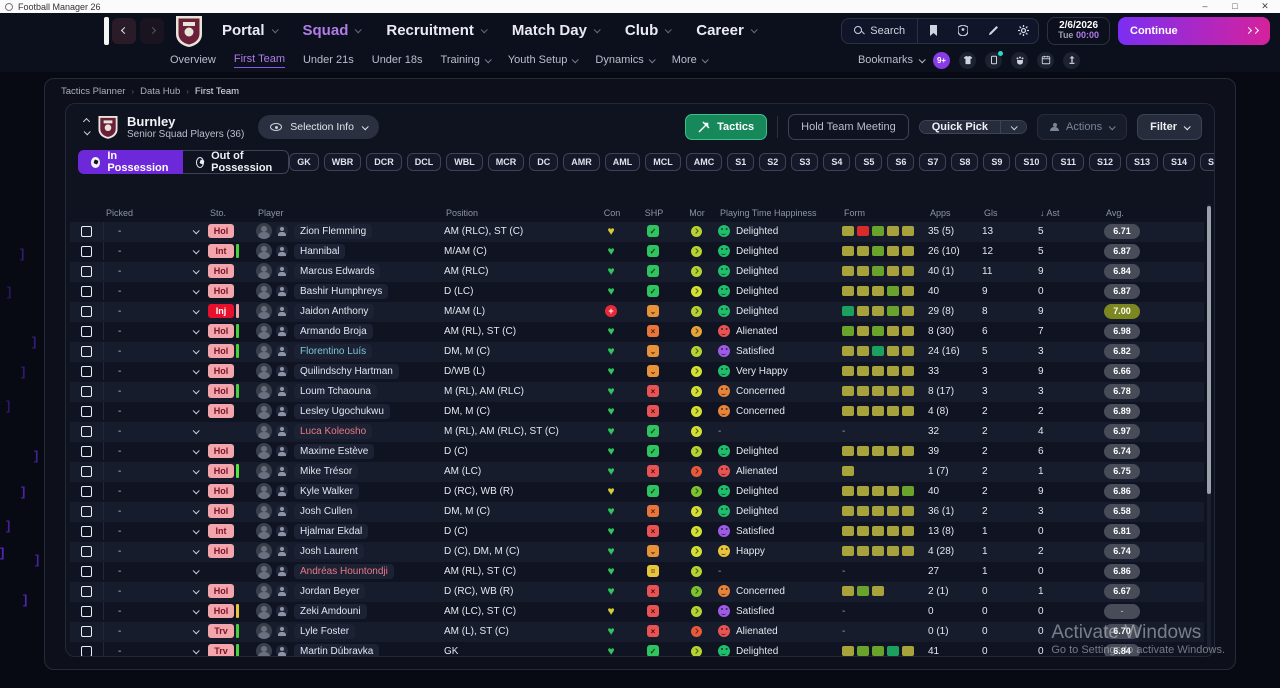  I want to click on column-header-player: Player, so click(350, 213).